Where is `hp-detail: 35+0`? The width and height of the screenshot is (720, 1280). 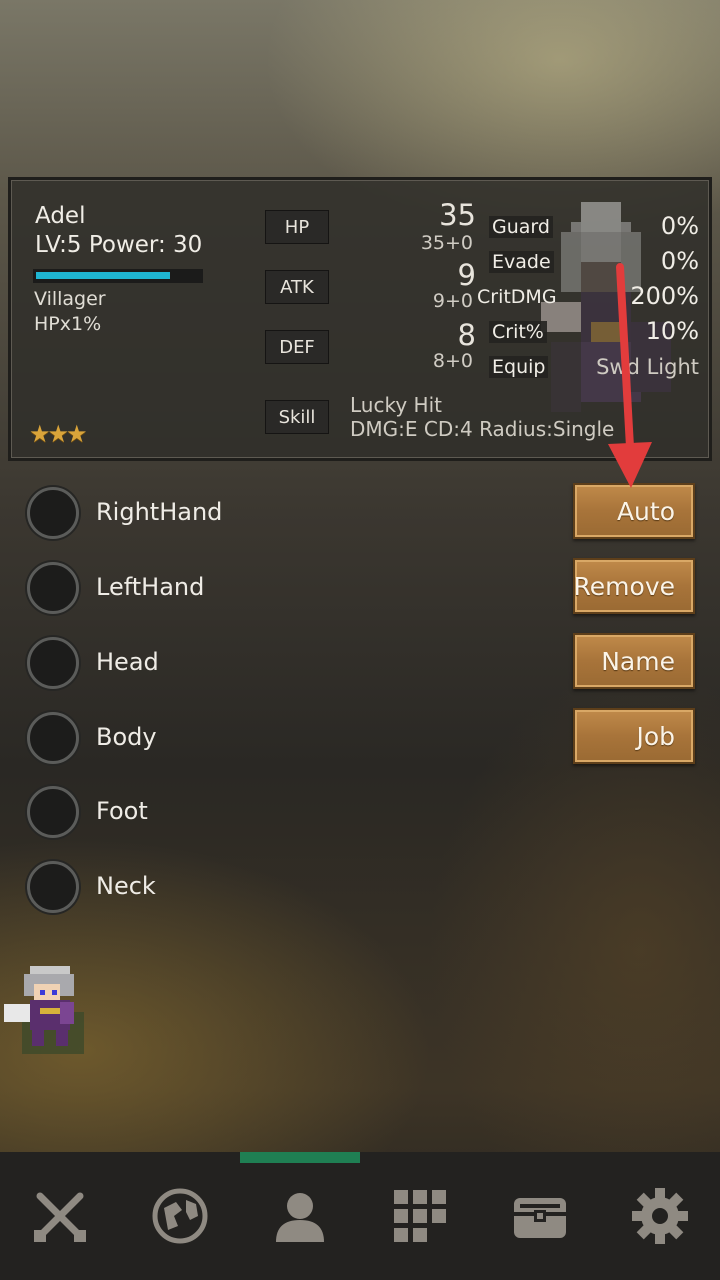 hp-detail: 35+0 is located at coordinates (446, 243).